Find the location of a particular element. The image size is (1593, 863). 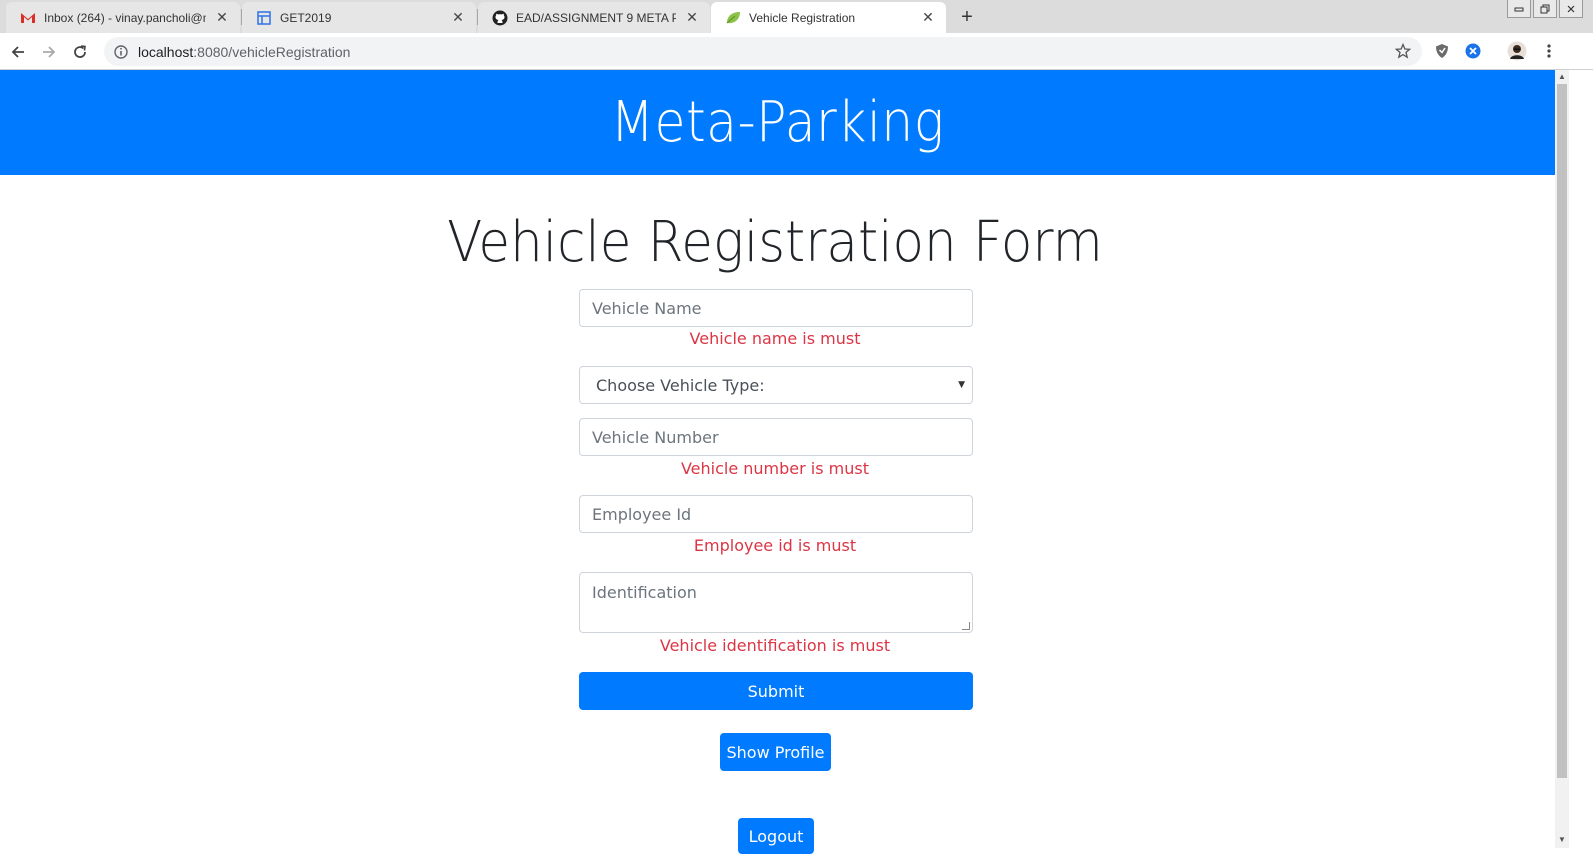

vehicle-type-selected: Choose Vehicle Type: is located at coordinates (680, 385).